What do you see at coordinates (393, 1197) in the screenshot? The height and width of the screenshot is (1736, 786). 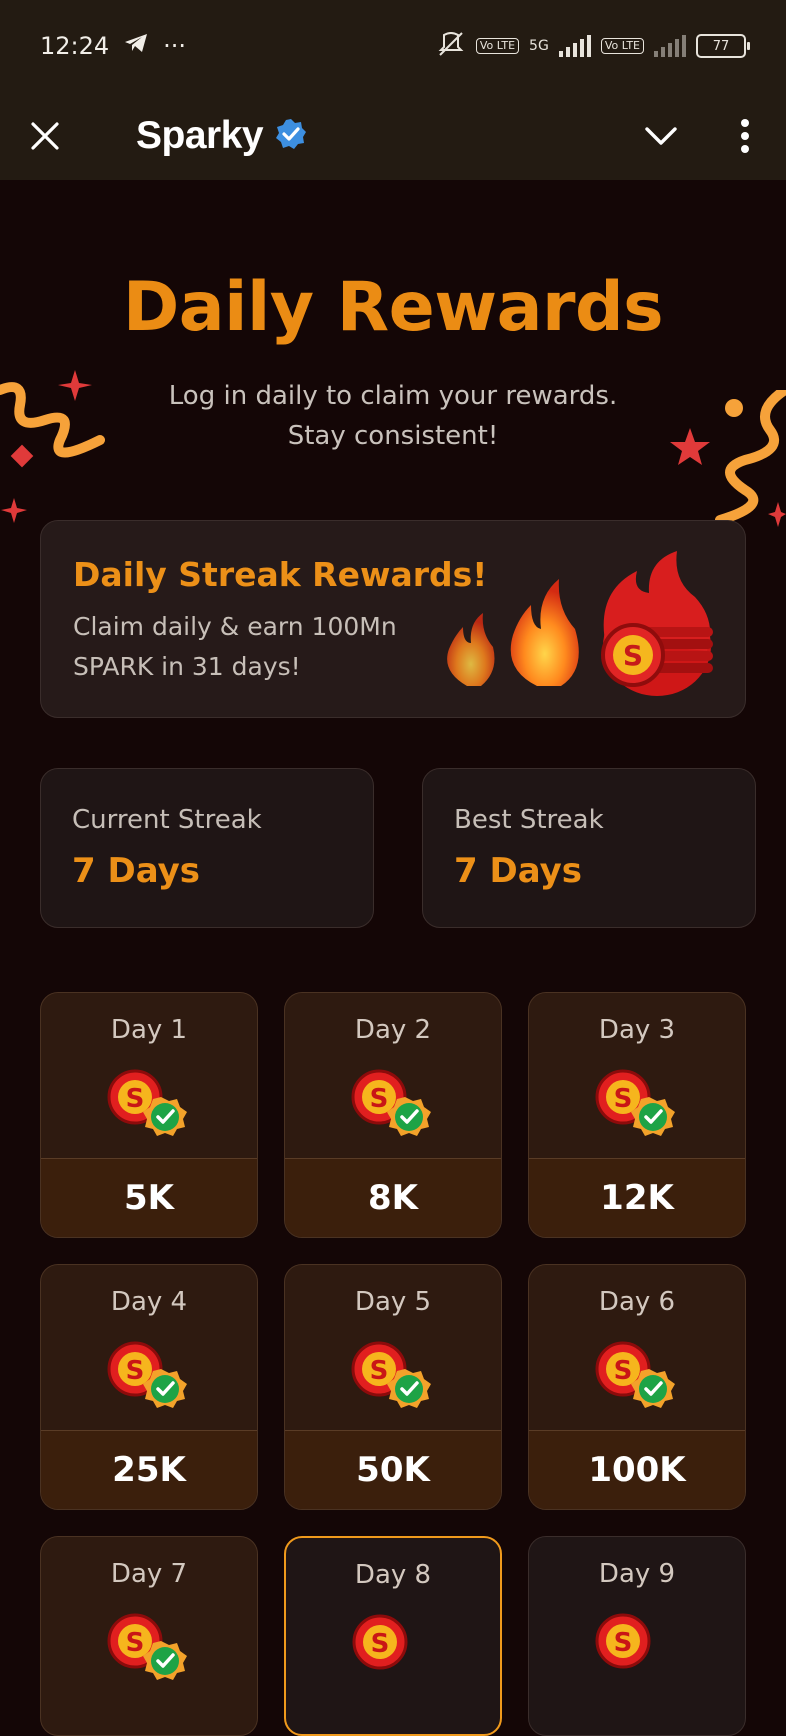 I see `day-reward-amount: 8K` at bounding box center [393, 1197].